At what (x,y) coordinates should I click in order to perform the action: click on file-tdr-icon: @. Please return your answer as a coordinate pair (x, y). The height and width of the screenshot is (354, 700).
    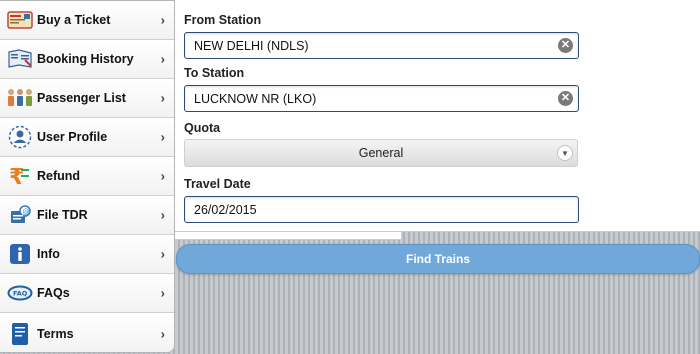
    Looking at the image, I should click on (20, 215).